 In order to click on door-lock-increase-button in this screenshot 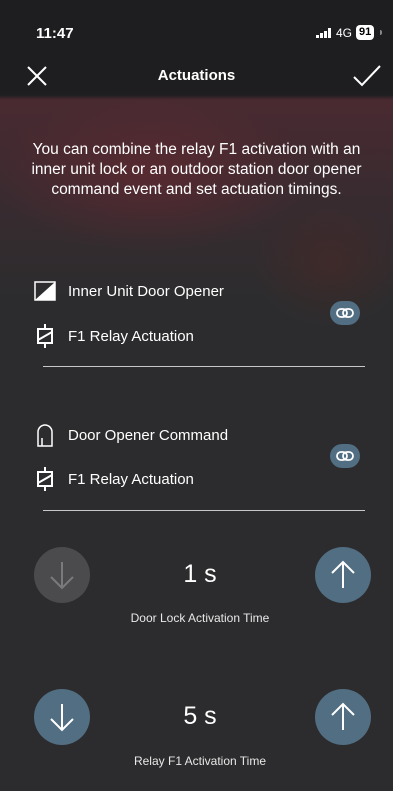, I will do `click(343, 575)`.